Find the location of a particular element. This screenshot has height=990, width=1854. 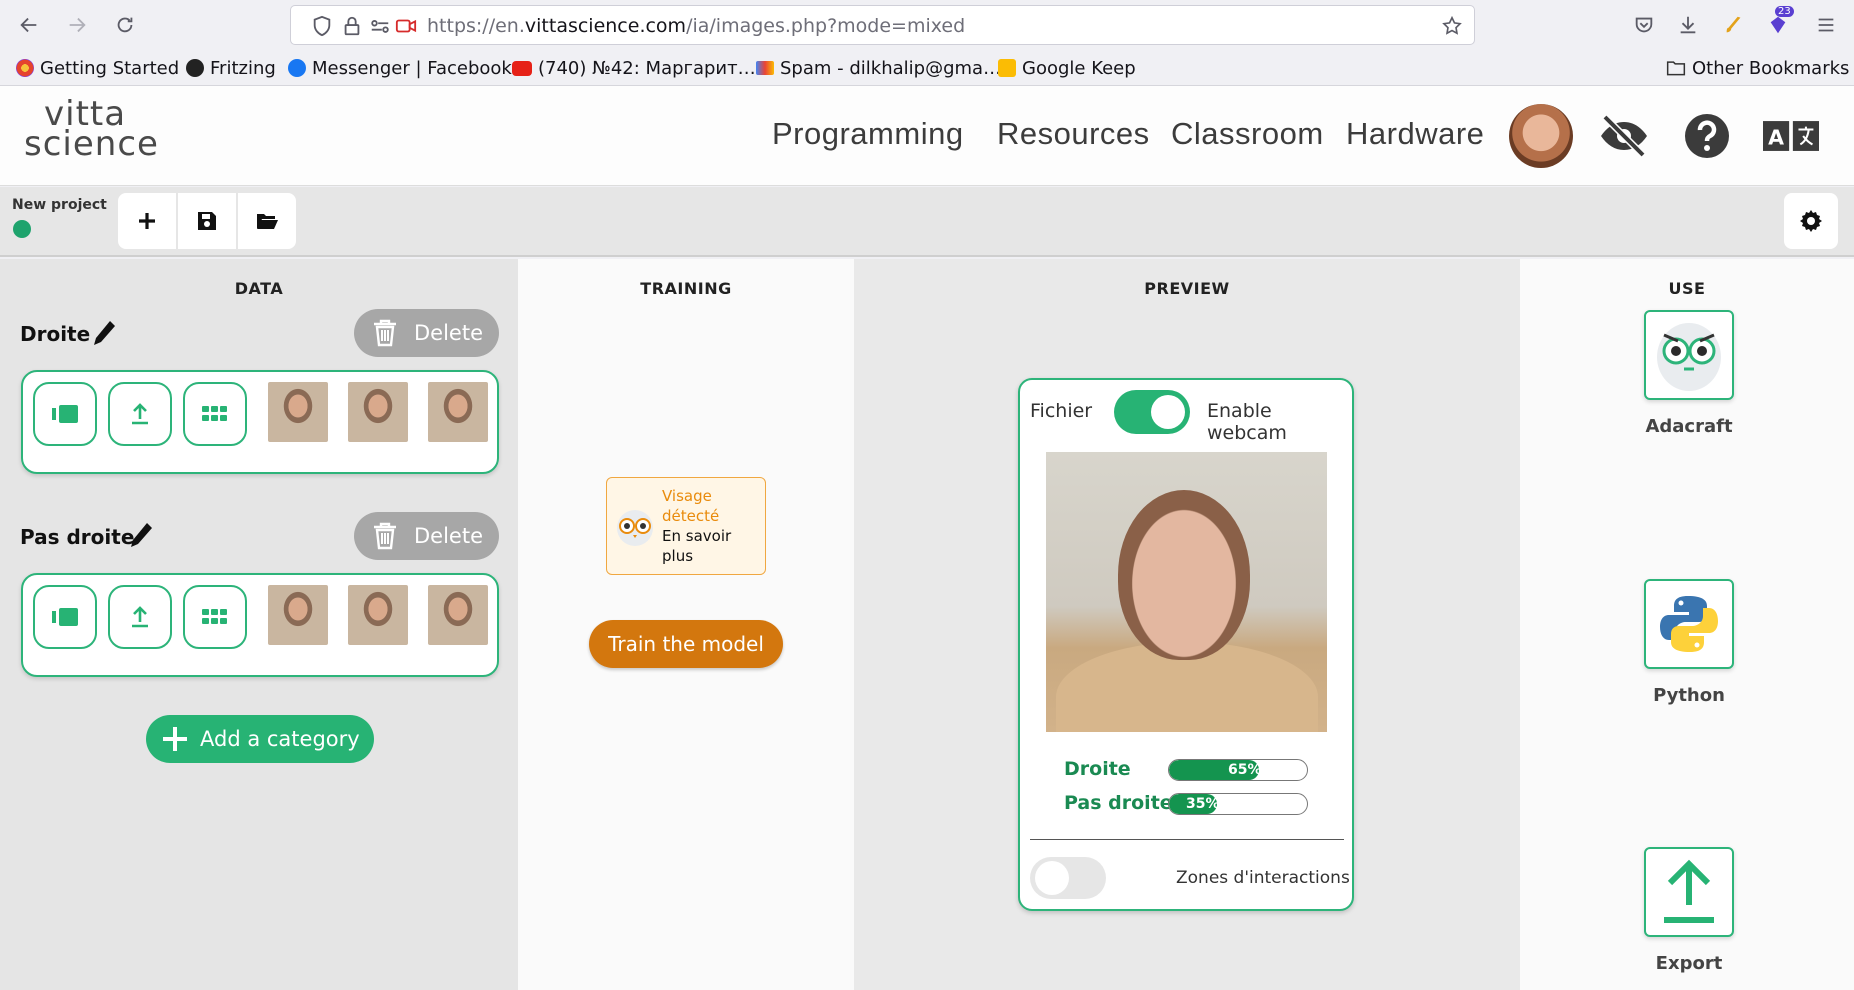

prediction-bar: 35% is located at coordinates (1238, 804).